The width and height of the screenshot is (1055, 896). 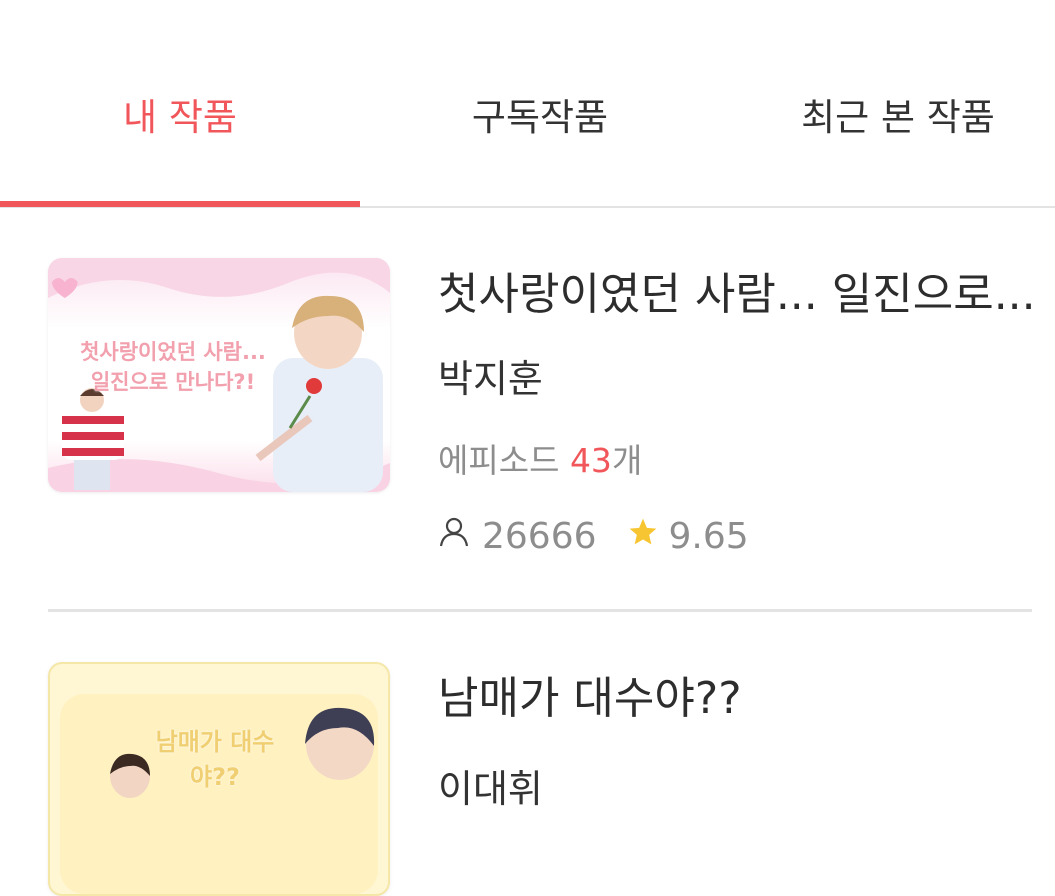 I want to click on work-stats: 26666 9.65, so click(x=593, y=536).